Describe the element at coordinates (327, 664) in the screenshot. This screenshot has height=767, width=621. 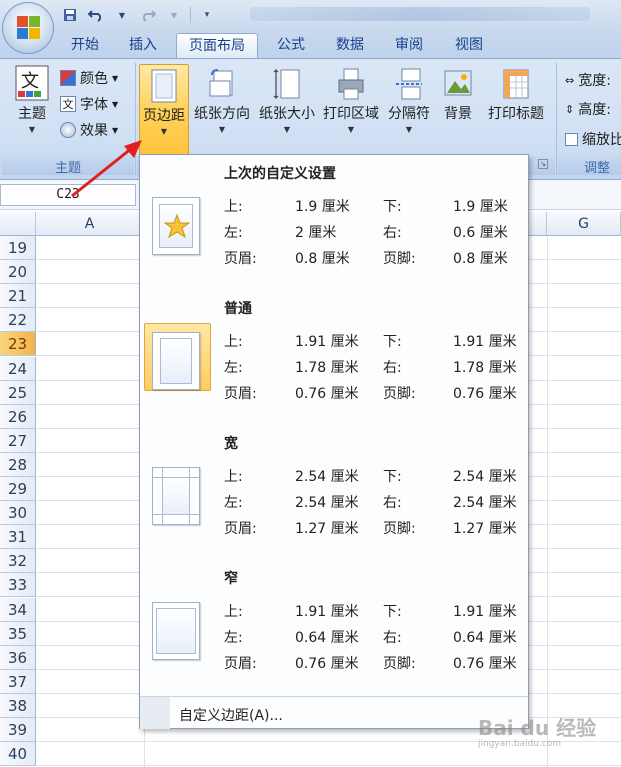
I see `margin-value: 0.76 厘米` at that location.